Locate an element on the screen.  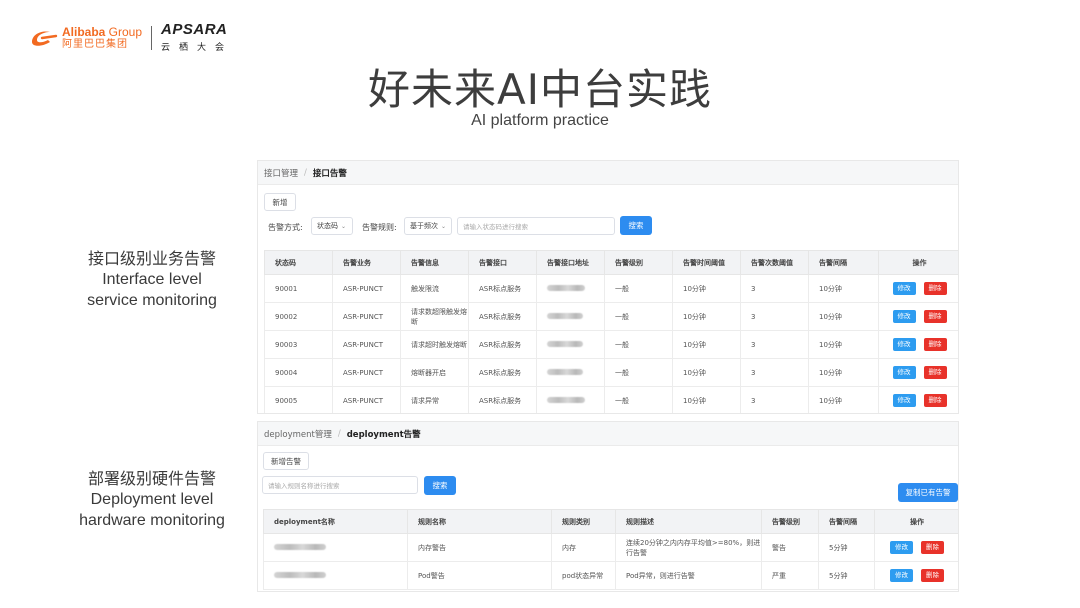
add-alert-button: 新增告警 is located at coordinates (286, 461).